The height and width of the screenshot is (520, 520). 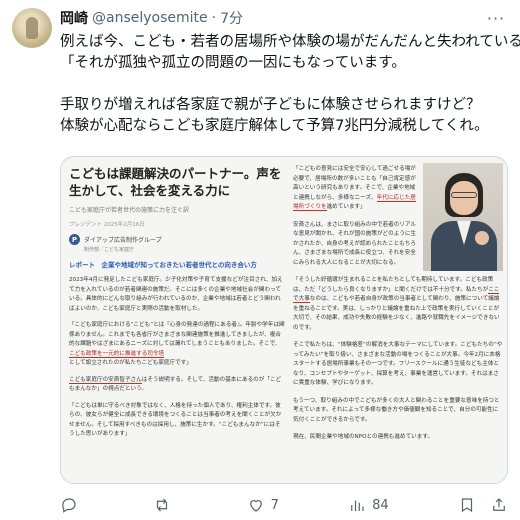 What do you see at coordinates (105, 380) in the screenshot?
I see `underlined-text: こども家庭庁の安斎智子さん` at bounding box center [105, 380].